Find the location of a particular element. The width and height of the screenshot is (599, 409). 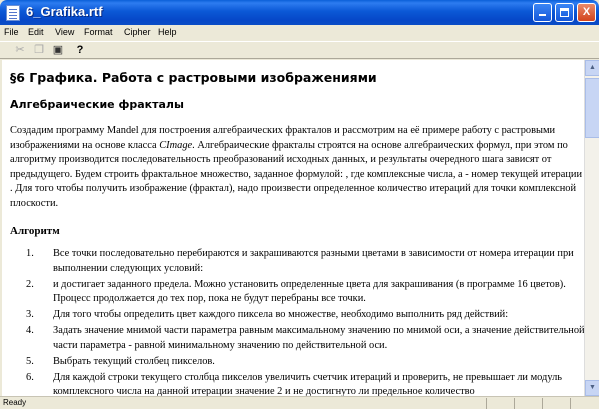

status-text: Ready is located at coordinates (15, 402).